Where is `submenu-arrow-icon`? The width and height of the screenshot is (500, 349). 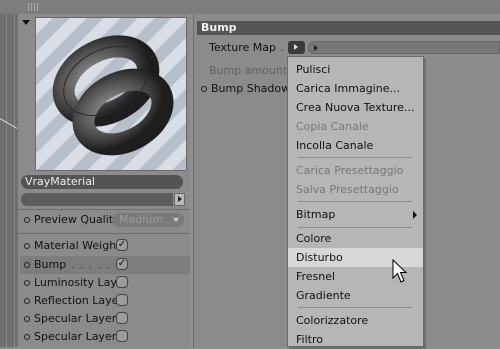 submenu-arrow-icon is located at coordinates (415, 215).